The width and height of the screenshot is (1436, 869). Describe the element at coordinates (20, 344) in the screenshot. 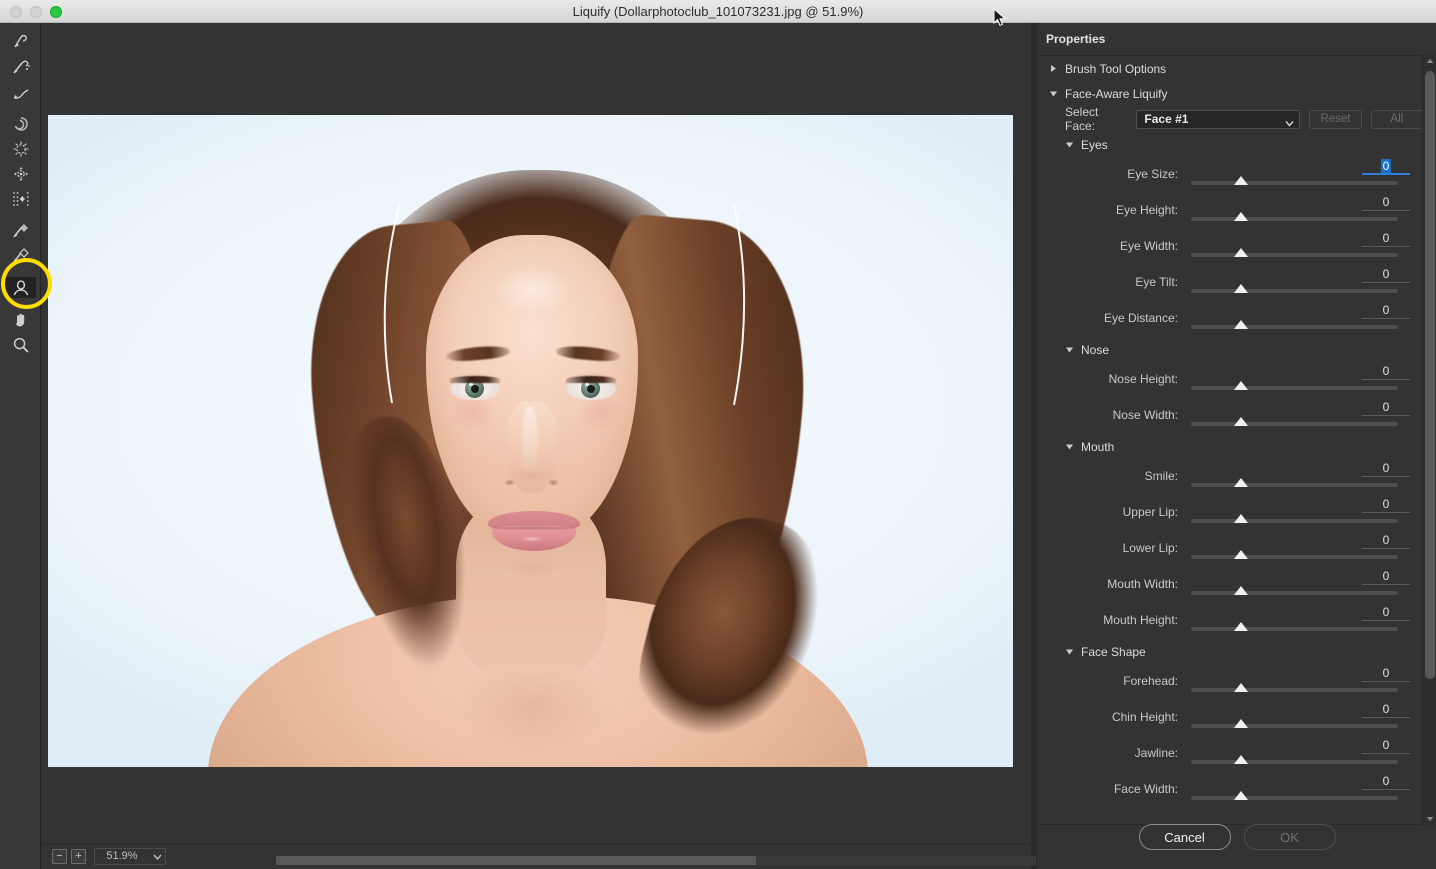

I see `zoom-tool` at that location.